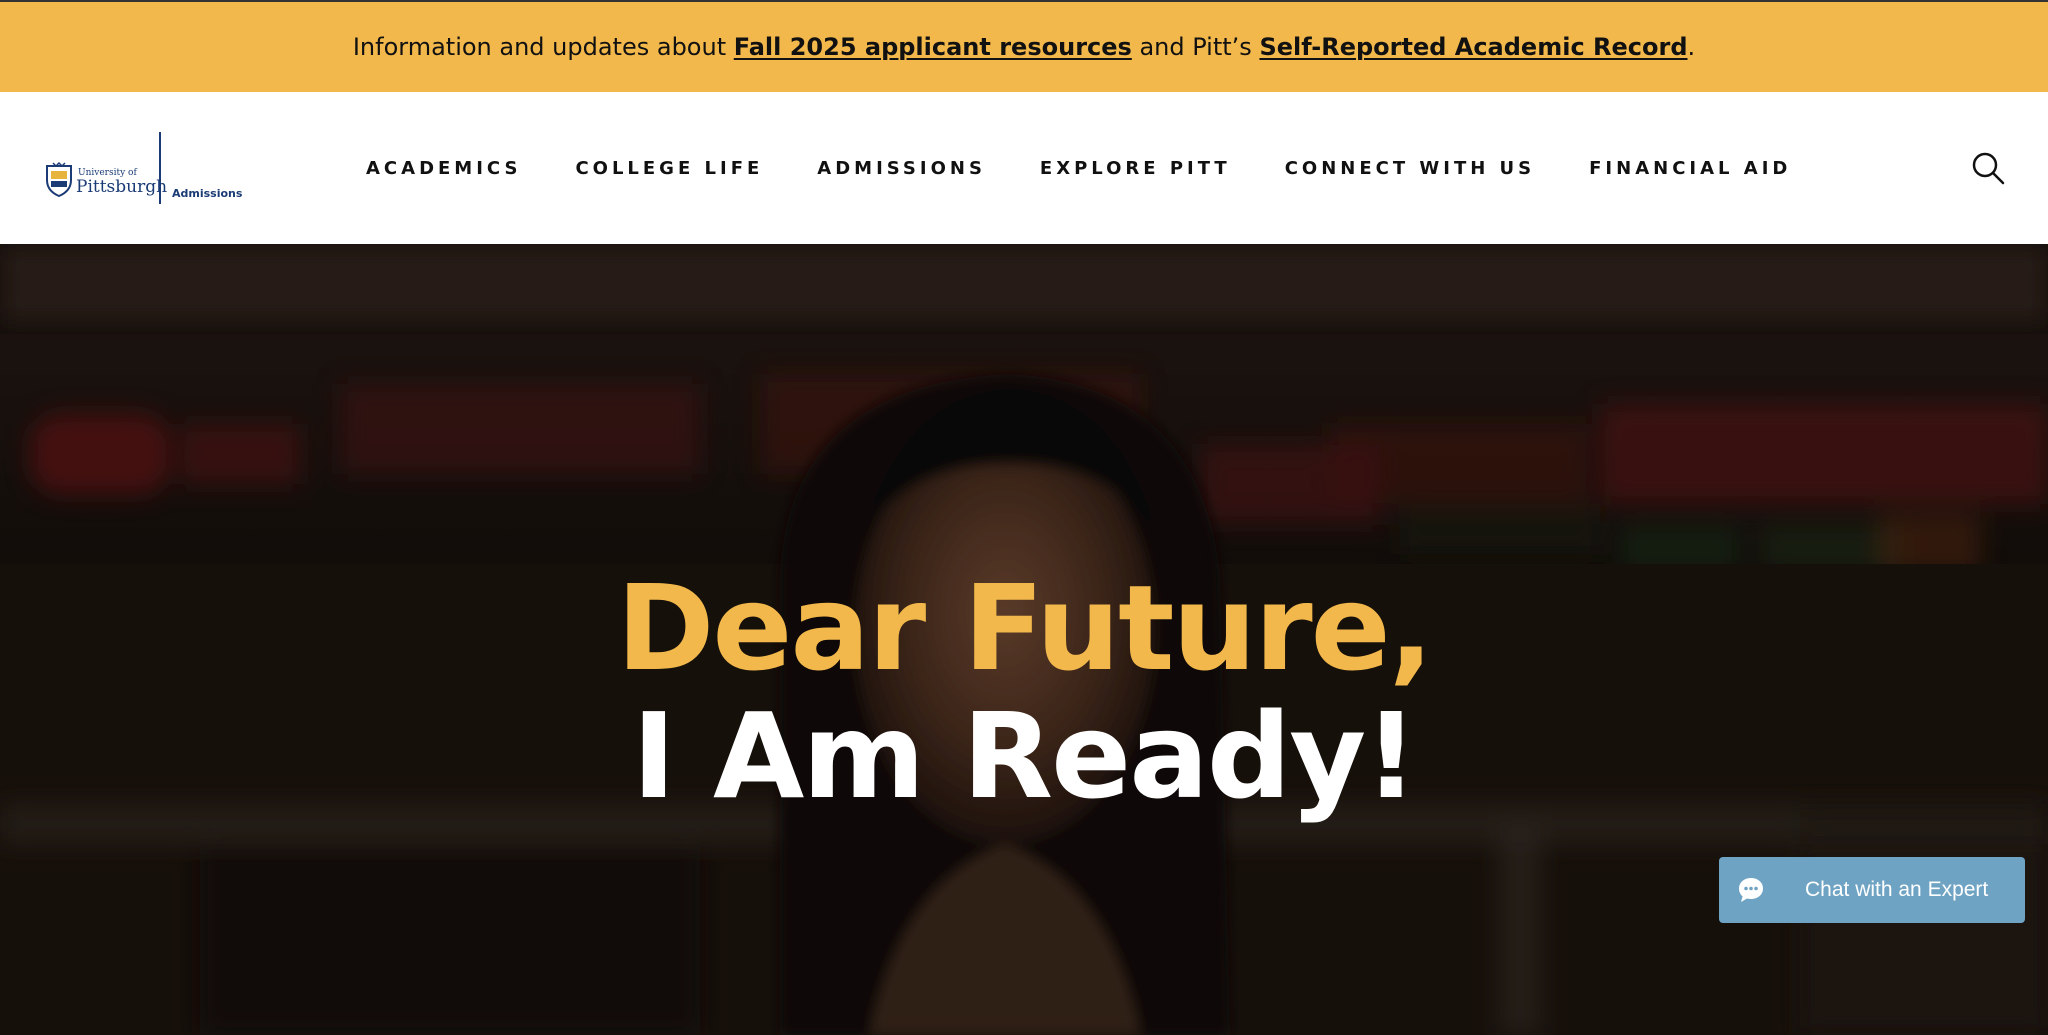 The image size is (2048, 1035). I want to click on nav-item-academics: ACADEMICS, so click(443, 168).